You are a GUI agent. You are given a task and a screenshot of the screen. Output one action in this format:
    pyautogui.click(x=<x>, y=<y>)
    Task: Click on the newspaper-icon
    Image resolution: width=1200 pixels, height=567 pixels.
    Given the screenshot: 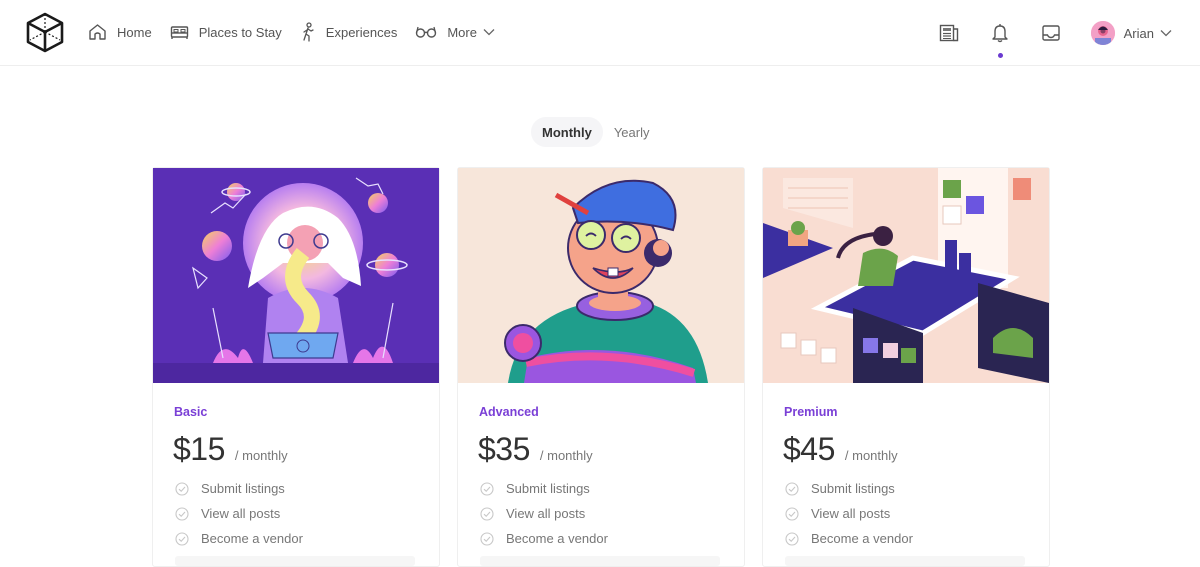 What is the action you would take?
    pyautogui.click(x=948, y=33)
    